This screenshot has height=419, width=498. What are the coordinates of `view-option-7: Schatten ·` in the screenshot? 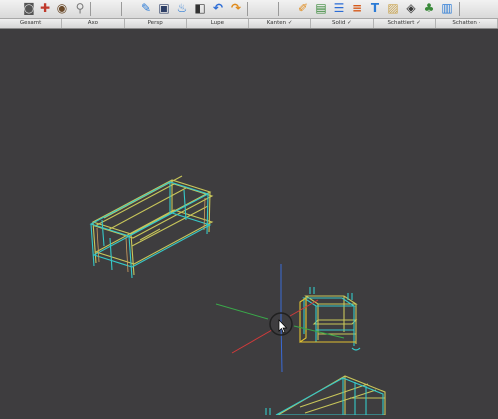 It's located at (467, 23).